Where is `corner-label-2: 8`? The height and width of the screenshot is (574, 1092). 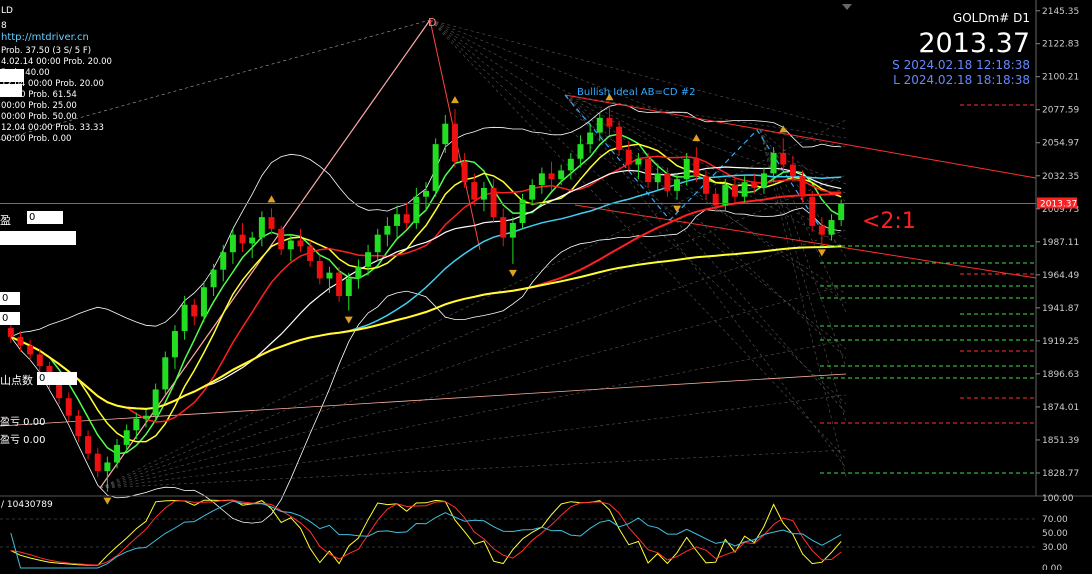
corner-label-2: 8 is located at coordinates (4, 26).